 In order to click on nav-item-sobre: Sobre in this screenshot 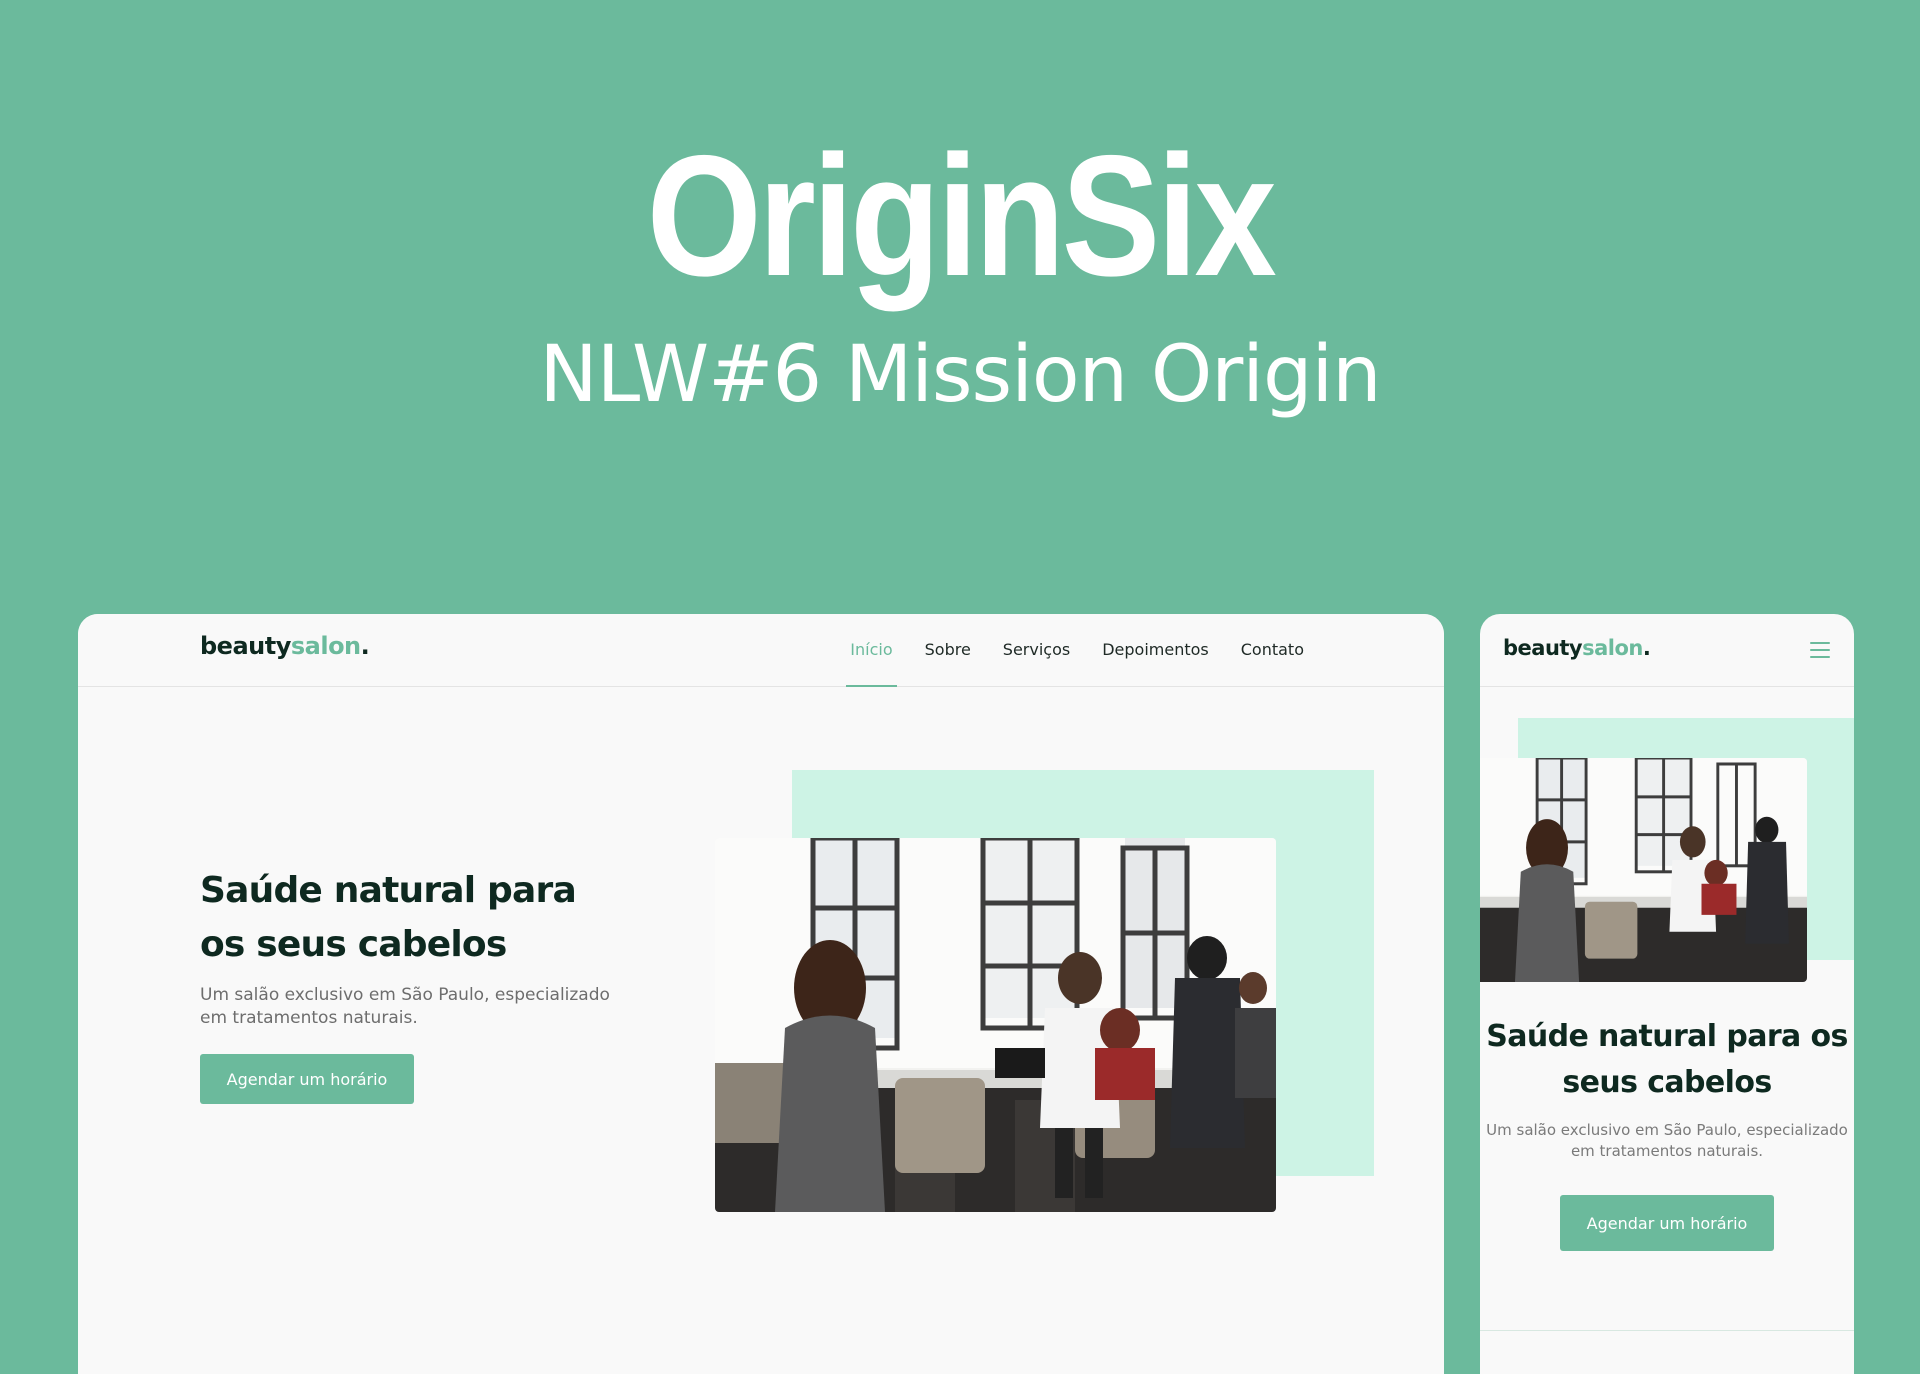, I will do `click(948, 650)`.